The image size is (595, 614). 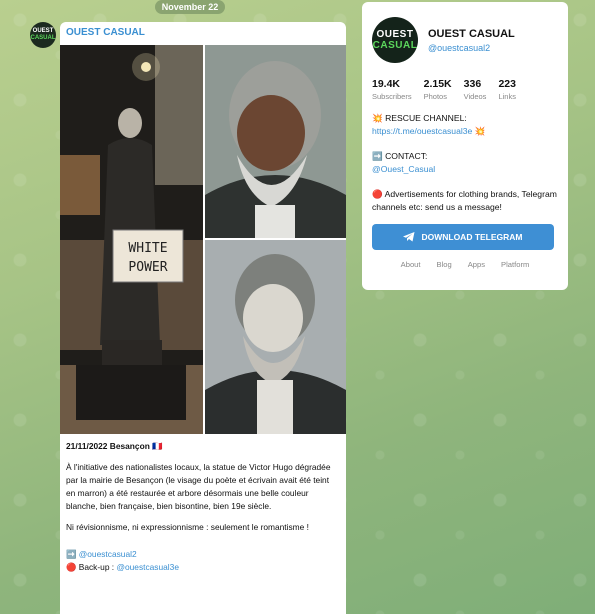 I want to click on rescue-prefix: 💥 RESCUE CHANNEL:, so click(x=419, y=118).